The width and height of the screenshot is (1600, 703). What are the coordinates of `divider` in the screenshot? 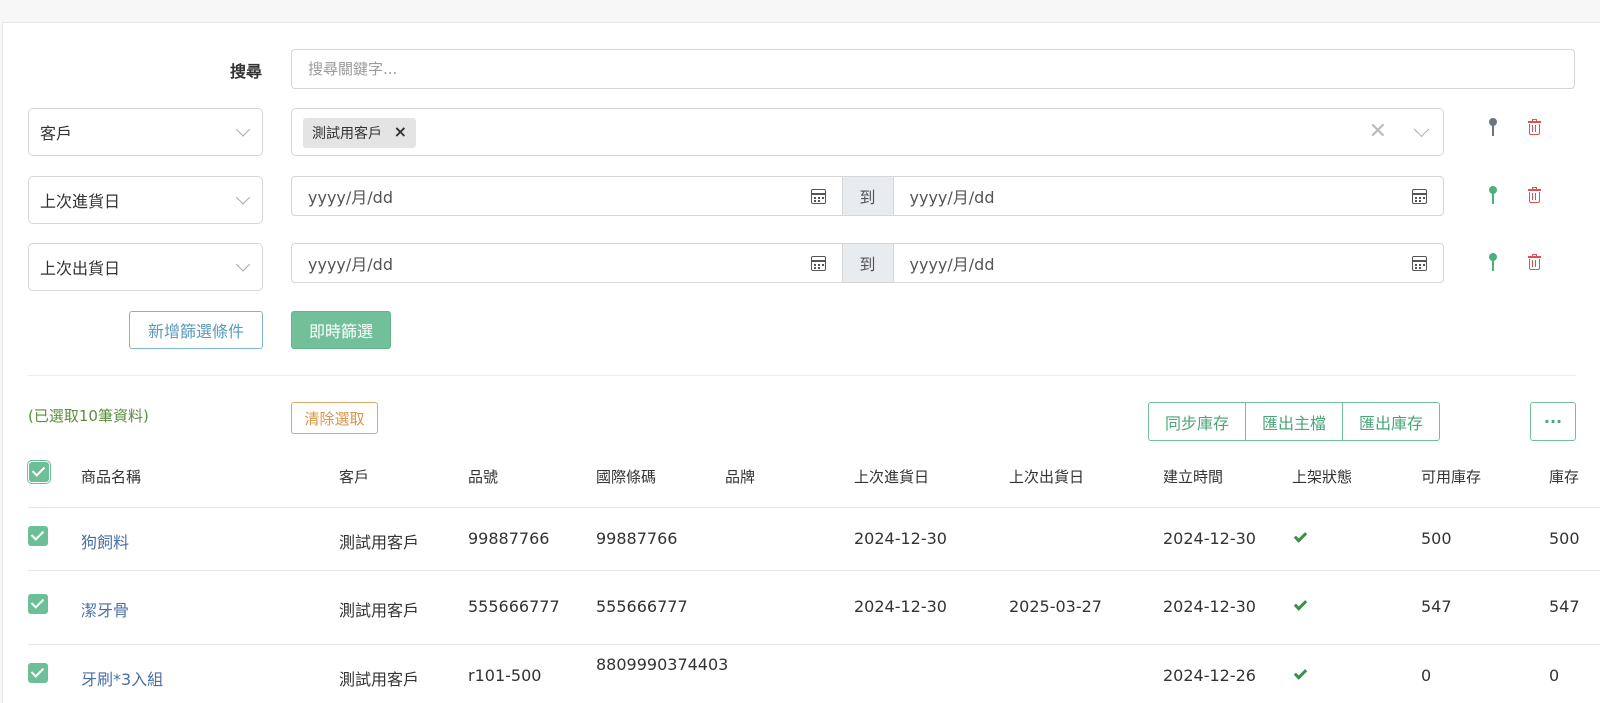 It's located at (802, 375).